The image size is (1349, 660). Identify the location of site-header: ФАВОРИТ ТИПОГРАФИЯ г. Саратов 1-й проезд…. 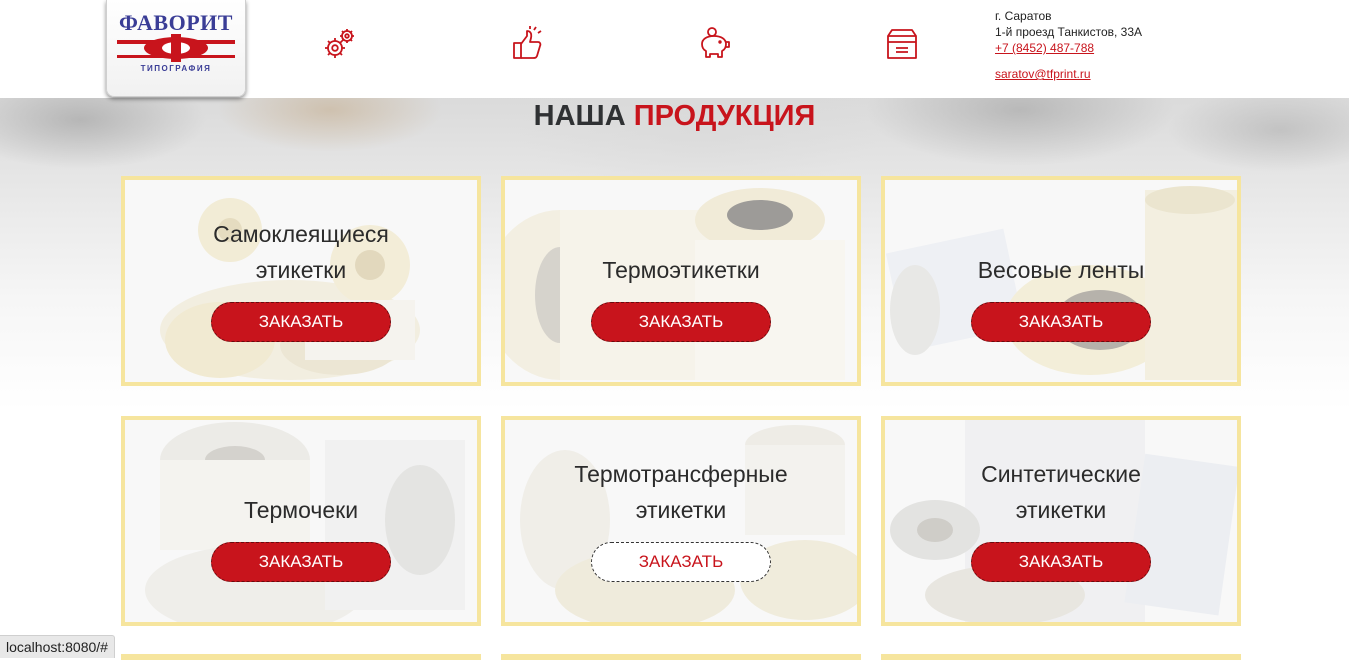
(674, 49).